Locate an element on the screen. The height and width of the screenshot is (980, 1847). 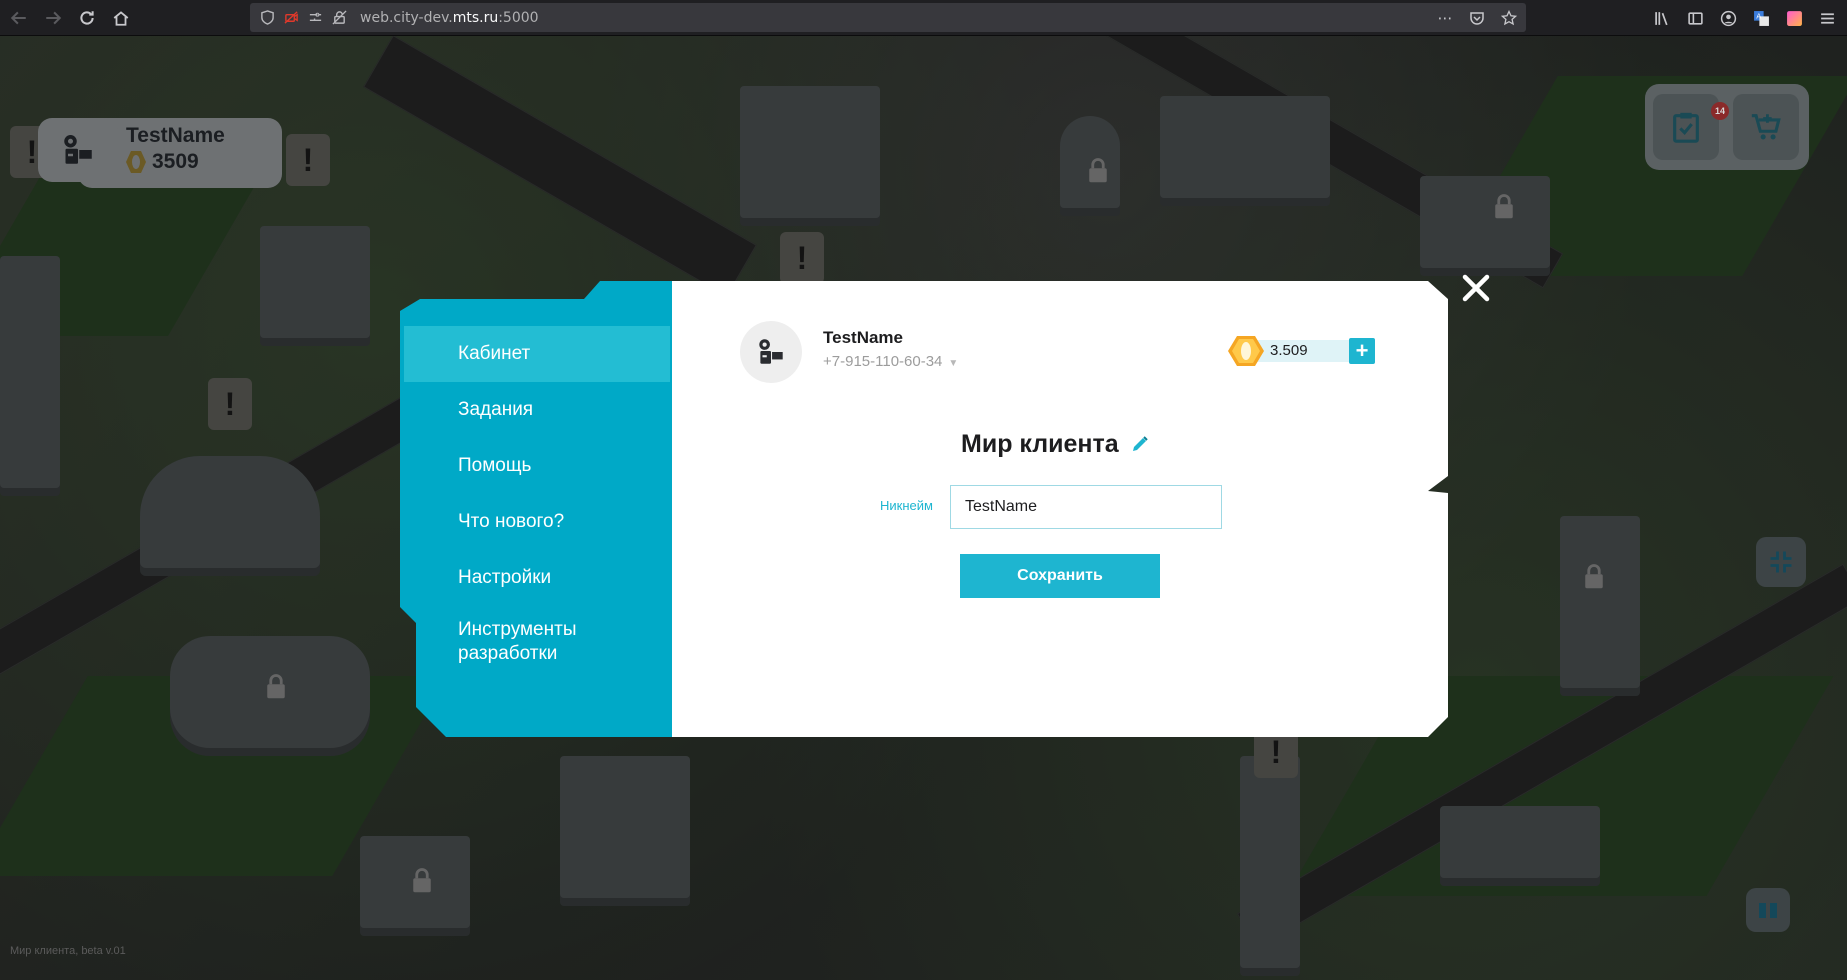
sidebar-icon is located at coordinates (1695, 18).